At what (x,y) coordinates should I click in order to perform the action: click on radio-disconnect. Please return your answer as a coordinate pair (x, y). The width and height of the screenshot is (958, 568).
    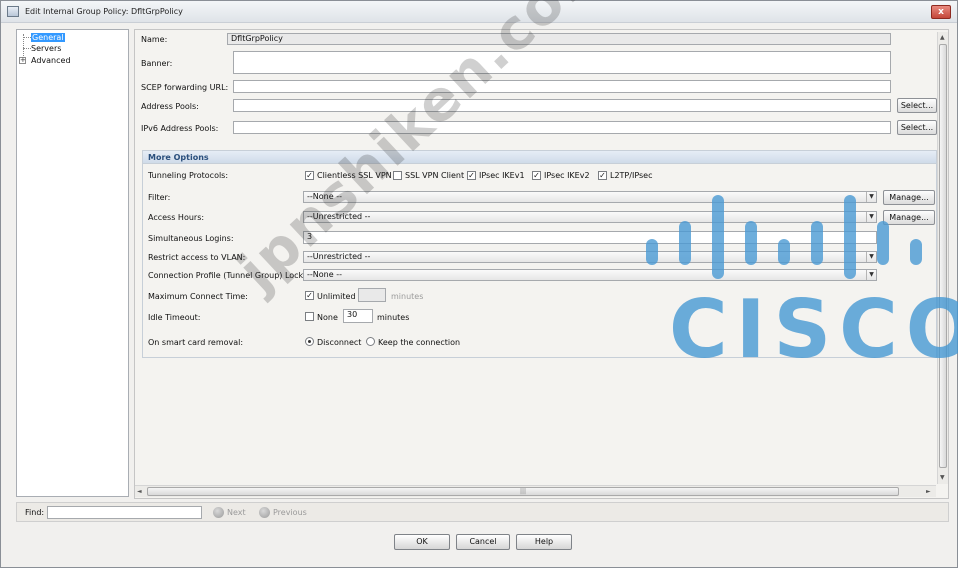
    Looking at the image, I should click on (309, 341).